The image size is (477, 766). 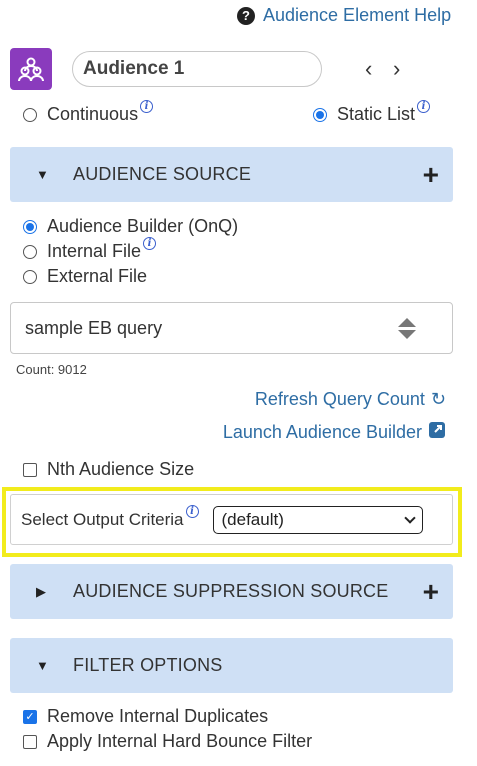 I want to click on query-count: Count: 9012, so click(x=51, y=369).